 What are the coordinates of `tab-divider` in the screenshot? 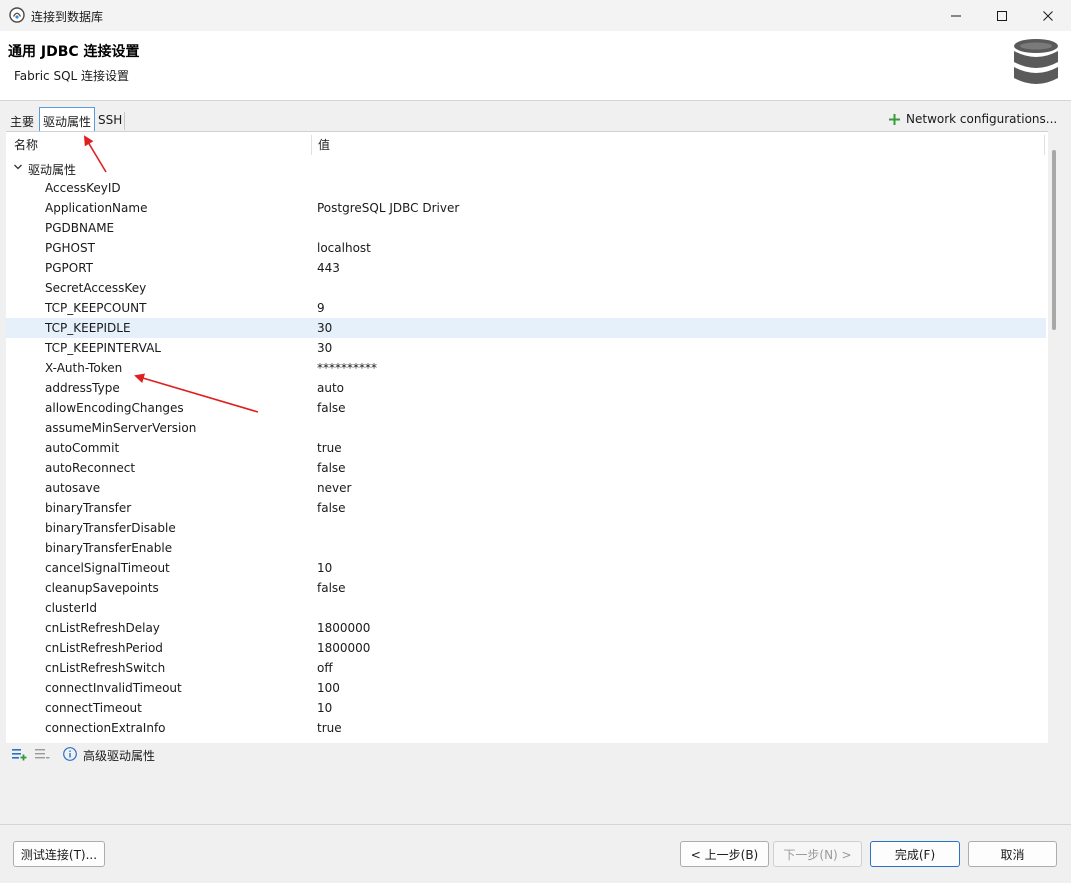 It's located at (124, 121).